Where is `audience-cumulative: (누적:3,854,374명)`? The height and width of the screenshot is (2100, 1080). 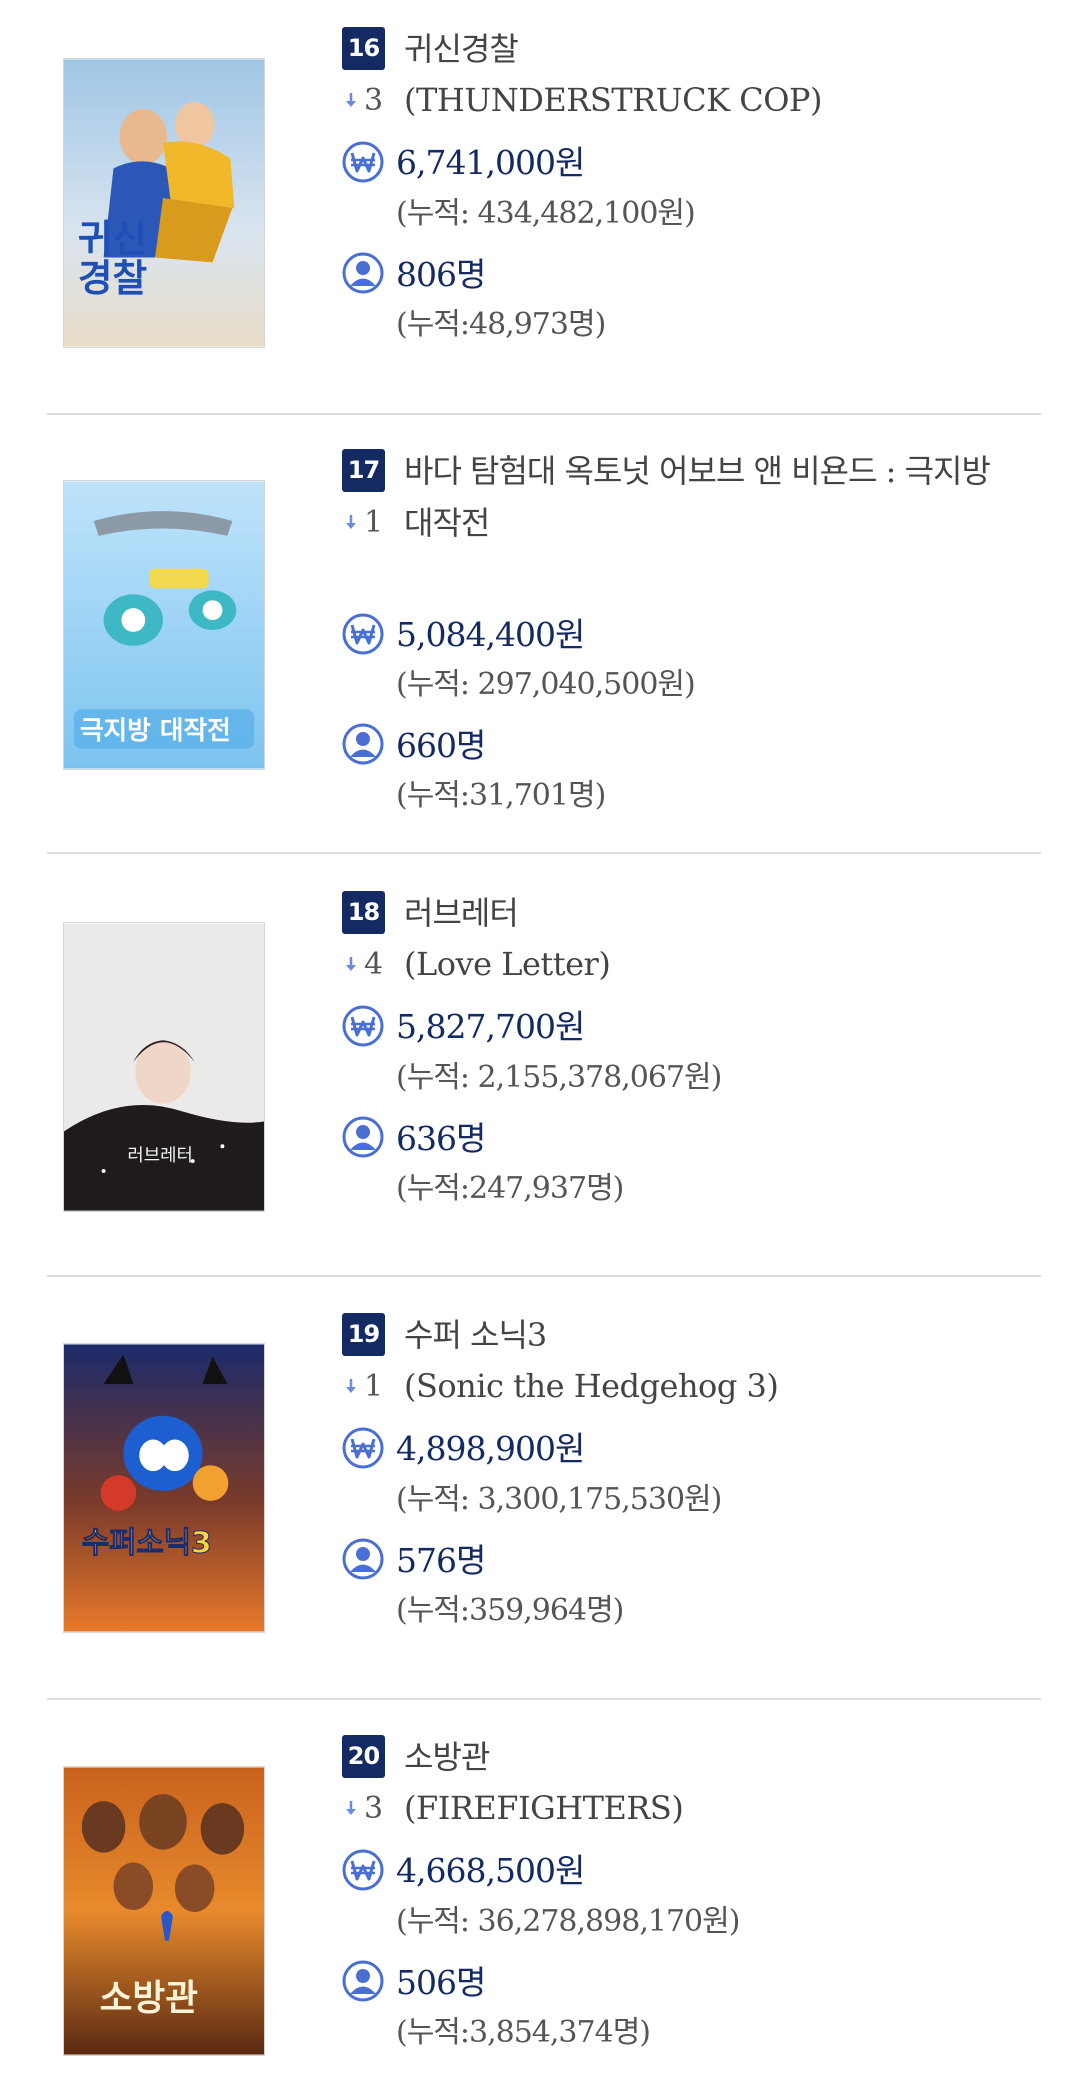 audience-cumulative: (누적:3,854,374명) is located at coordinates (523, 2032).